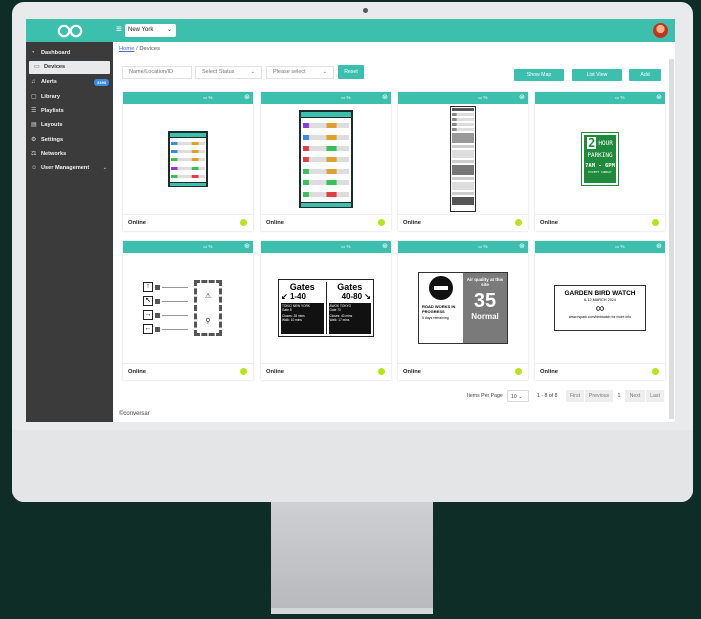 The image size is (701, 619). What do you see at coordinates (600, 155) in the screenshot?
I see `parking-title: PARKING` at bounding box center [600, 155].